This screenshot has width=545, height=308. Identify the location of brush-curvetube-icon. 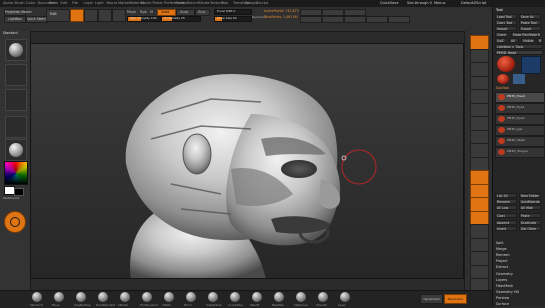
(235, 297).